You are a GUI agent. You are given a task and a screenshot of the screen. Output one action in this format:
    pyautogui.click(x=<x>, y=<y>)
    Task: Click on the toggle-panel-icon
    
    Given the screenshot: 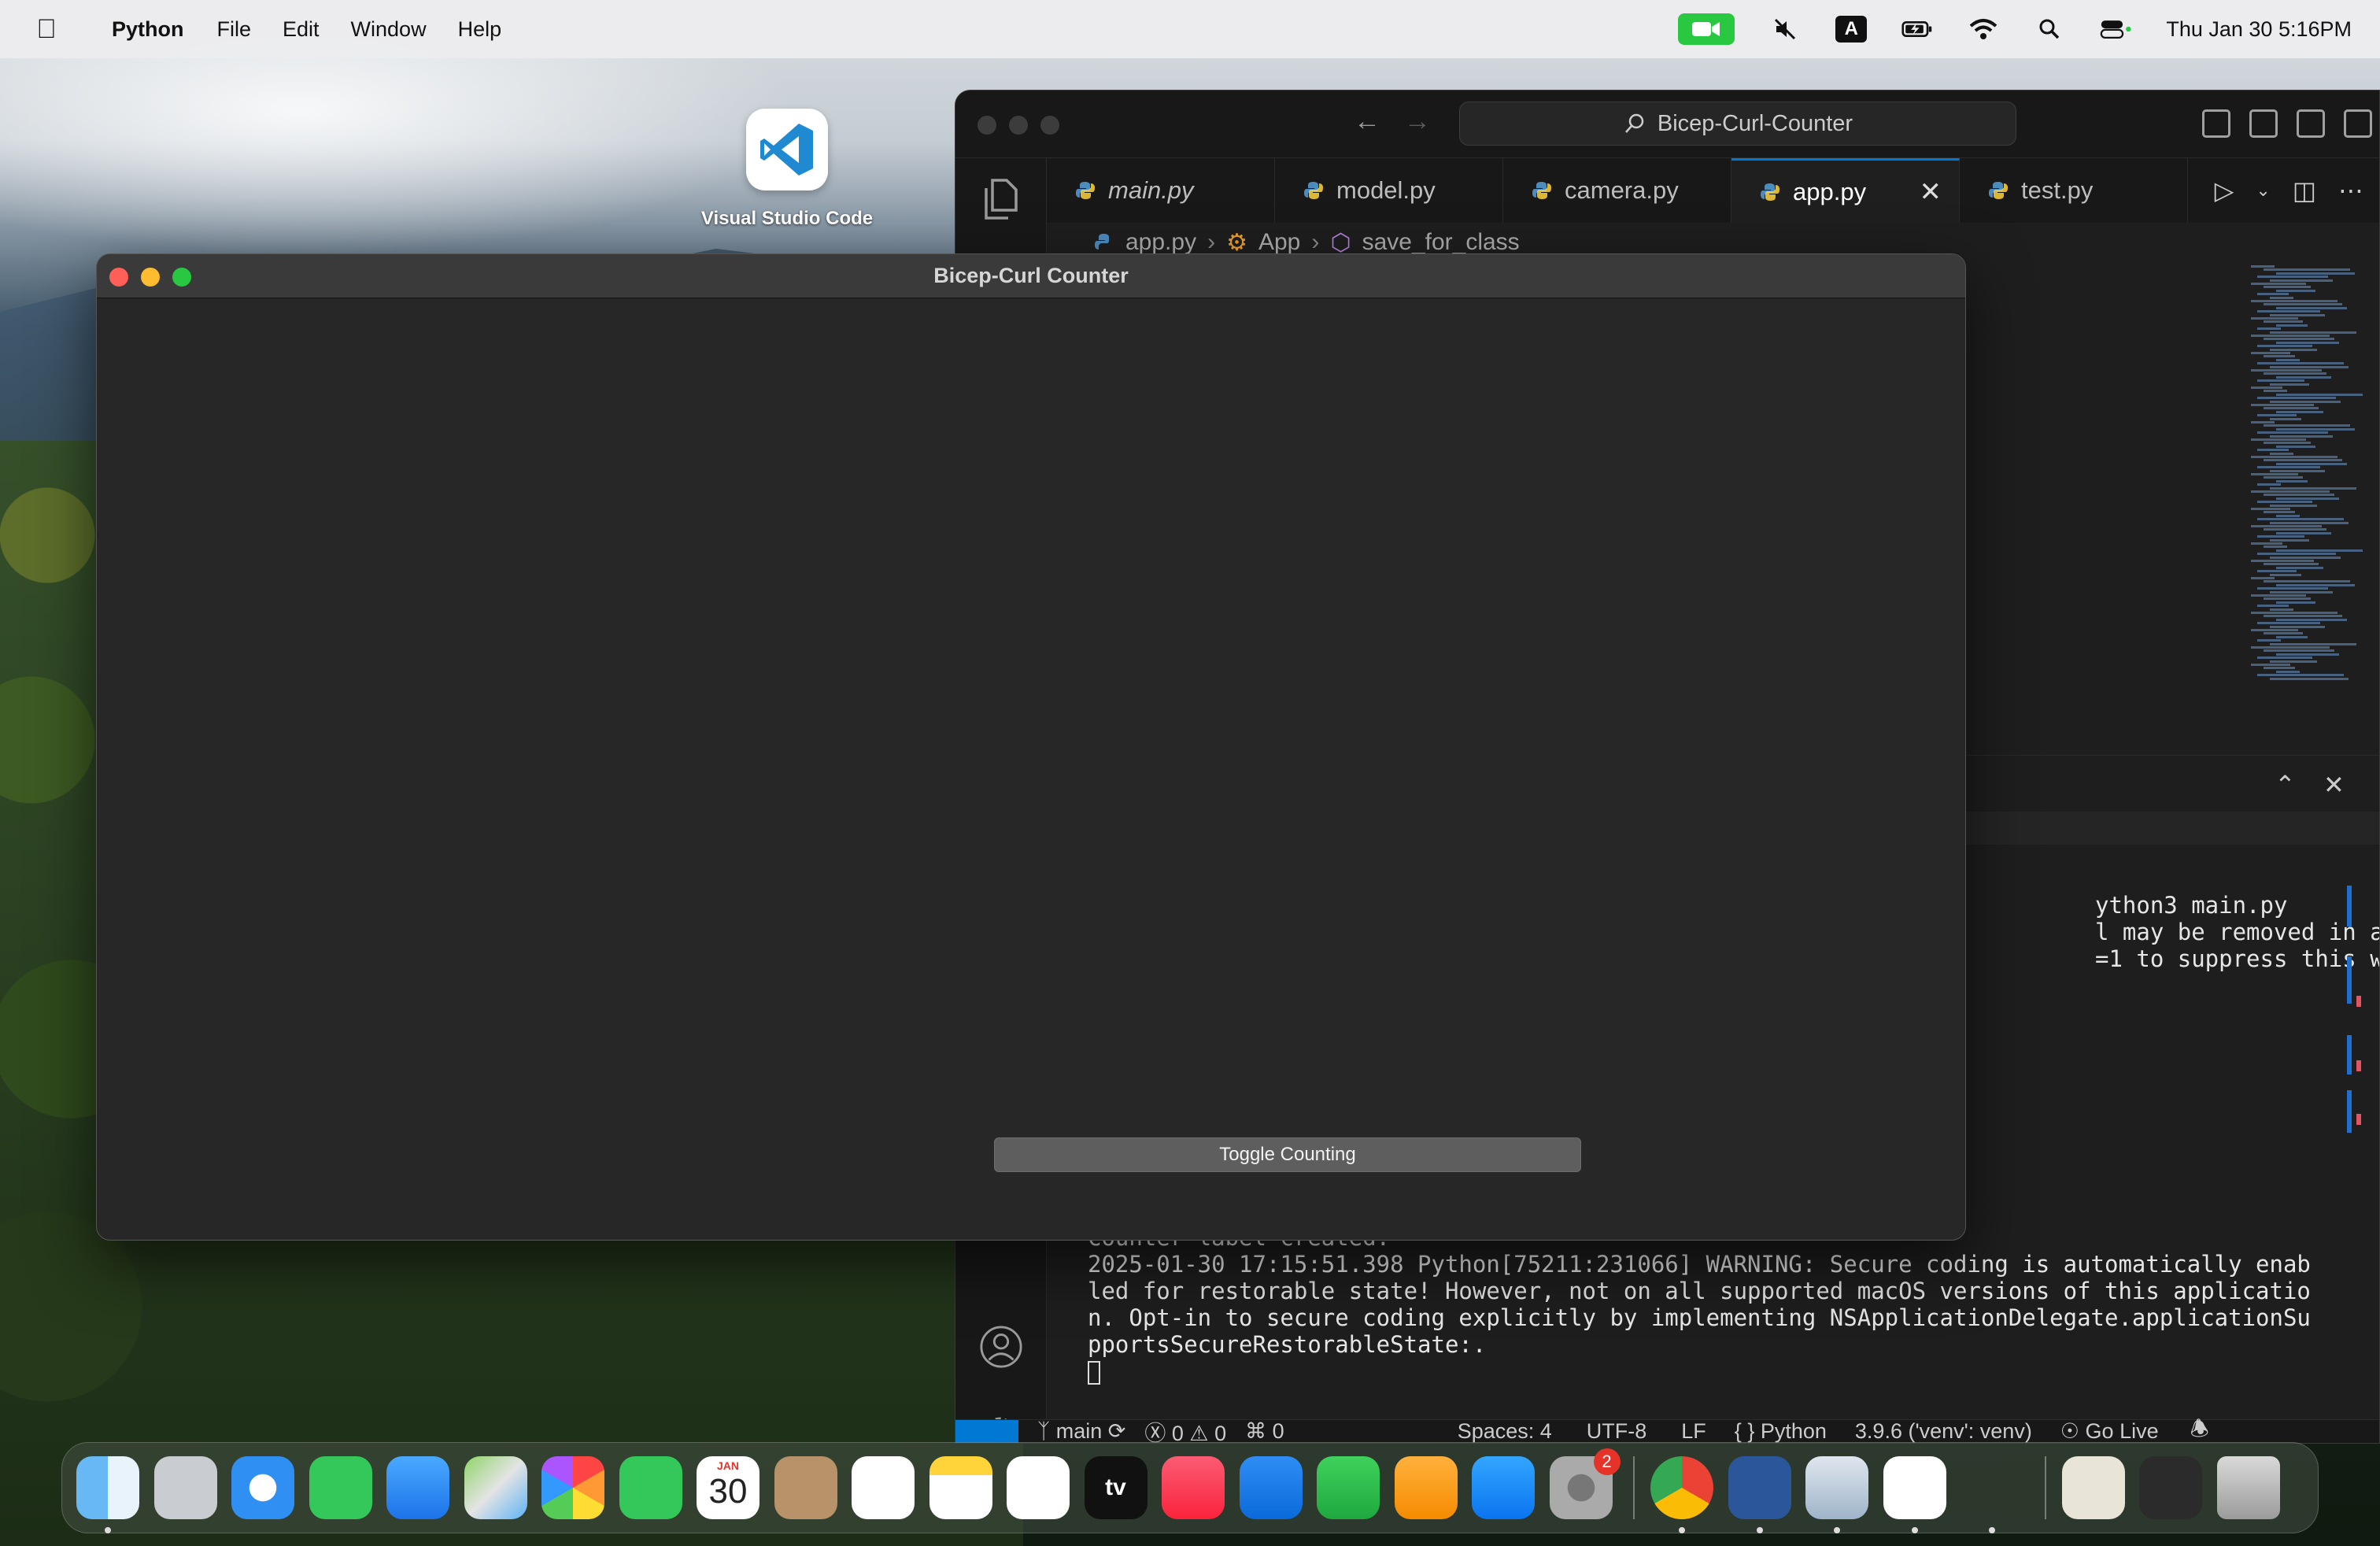 What is the action you would take?
    pyautogui.click(x=2263, y=123)
    